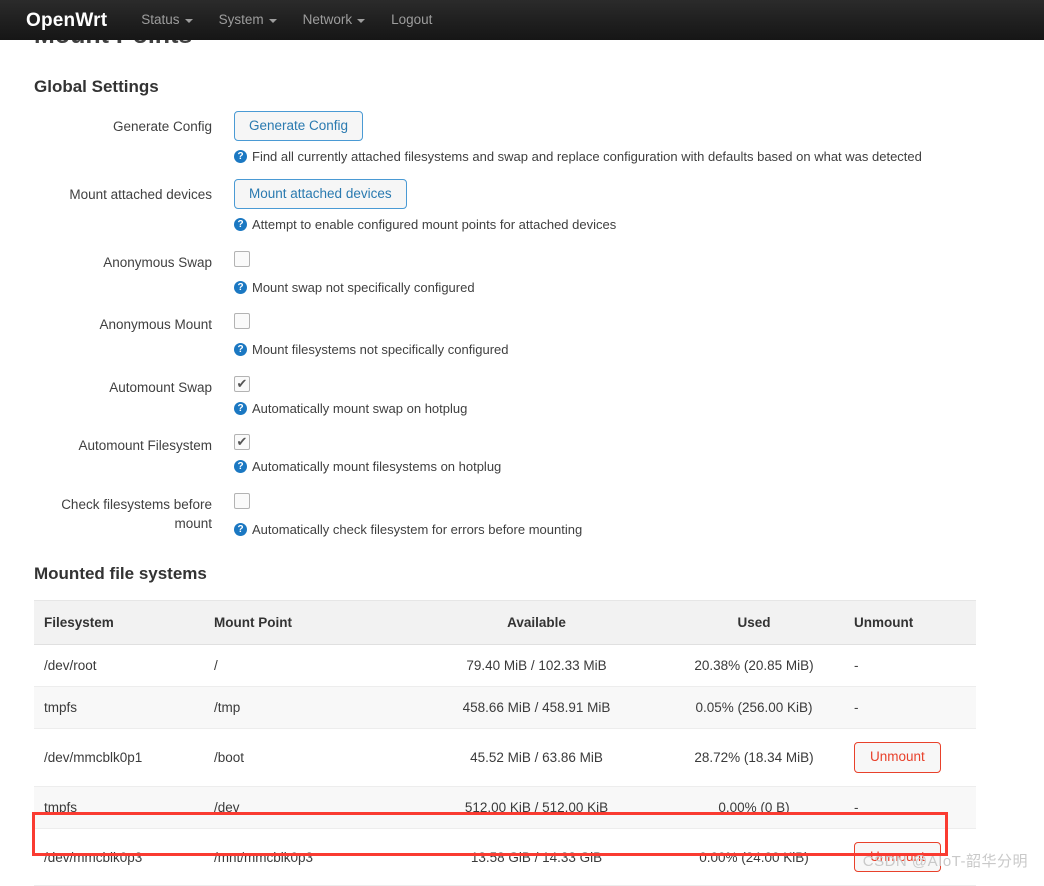 The height and width of the screenshot is (886, 1044). What do you see at coordinates (119, 857) in the screenshot?
I see `cell-filesystem: /dev/mmcblk0p3` at bounding box center [119, 857].